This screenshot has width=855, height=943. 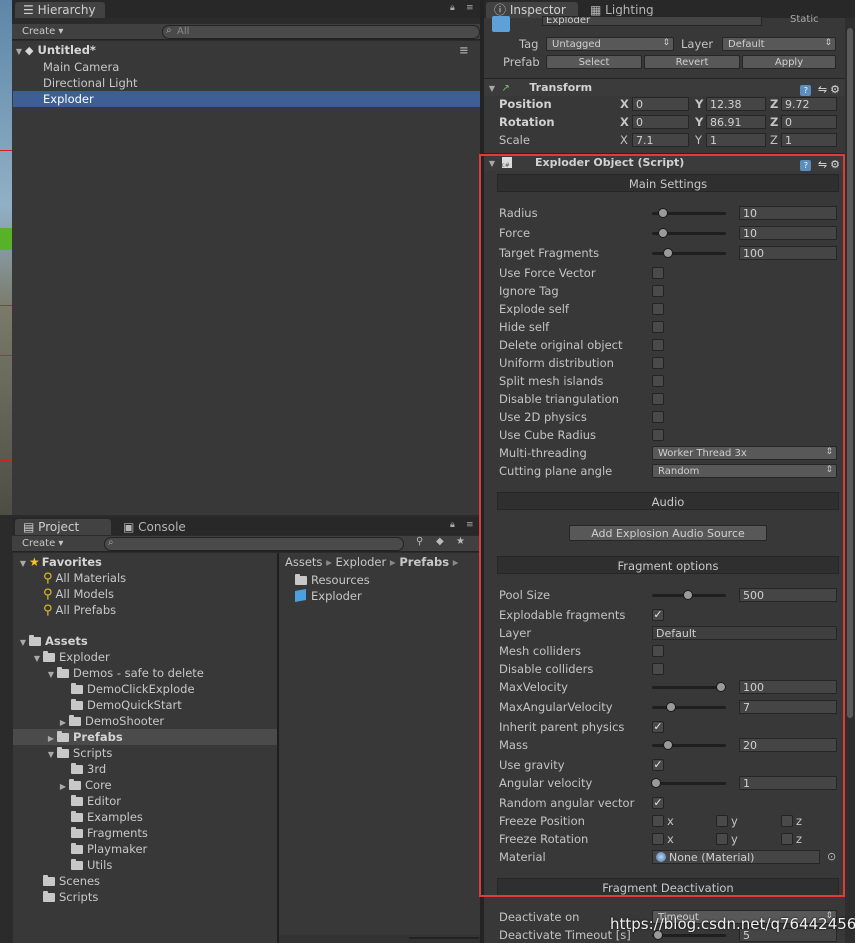 What do you see at coordinates (610, 44) in the screenshot?
I see `tag-dropdown: Untagged` at bounding box center [610, 44].